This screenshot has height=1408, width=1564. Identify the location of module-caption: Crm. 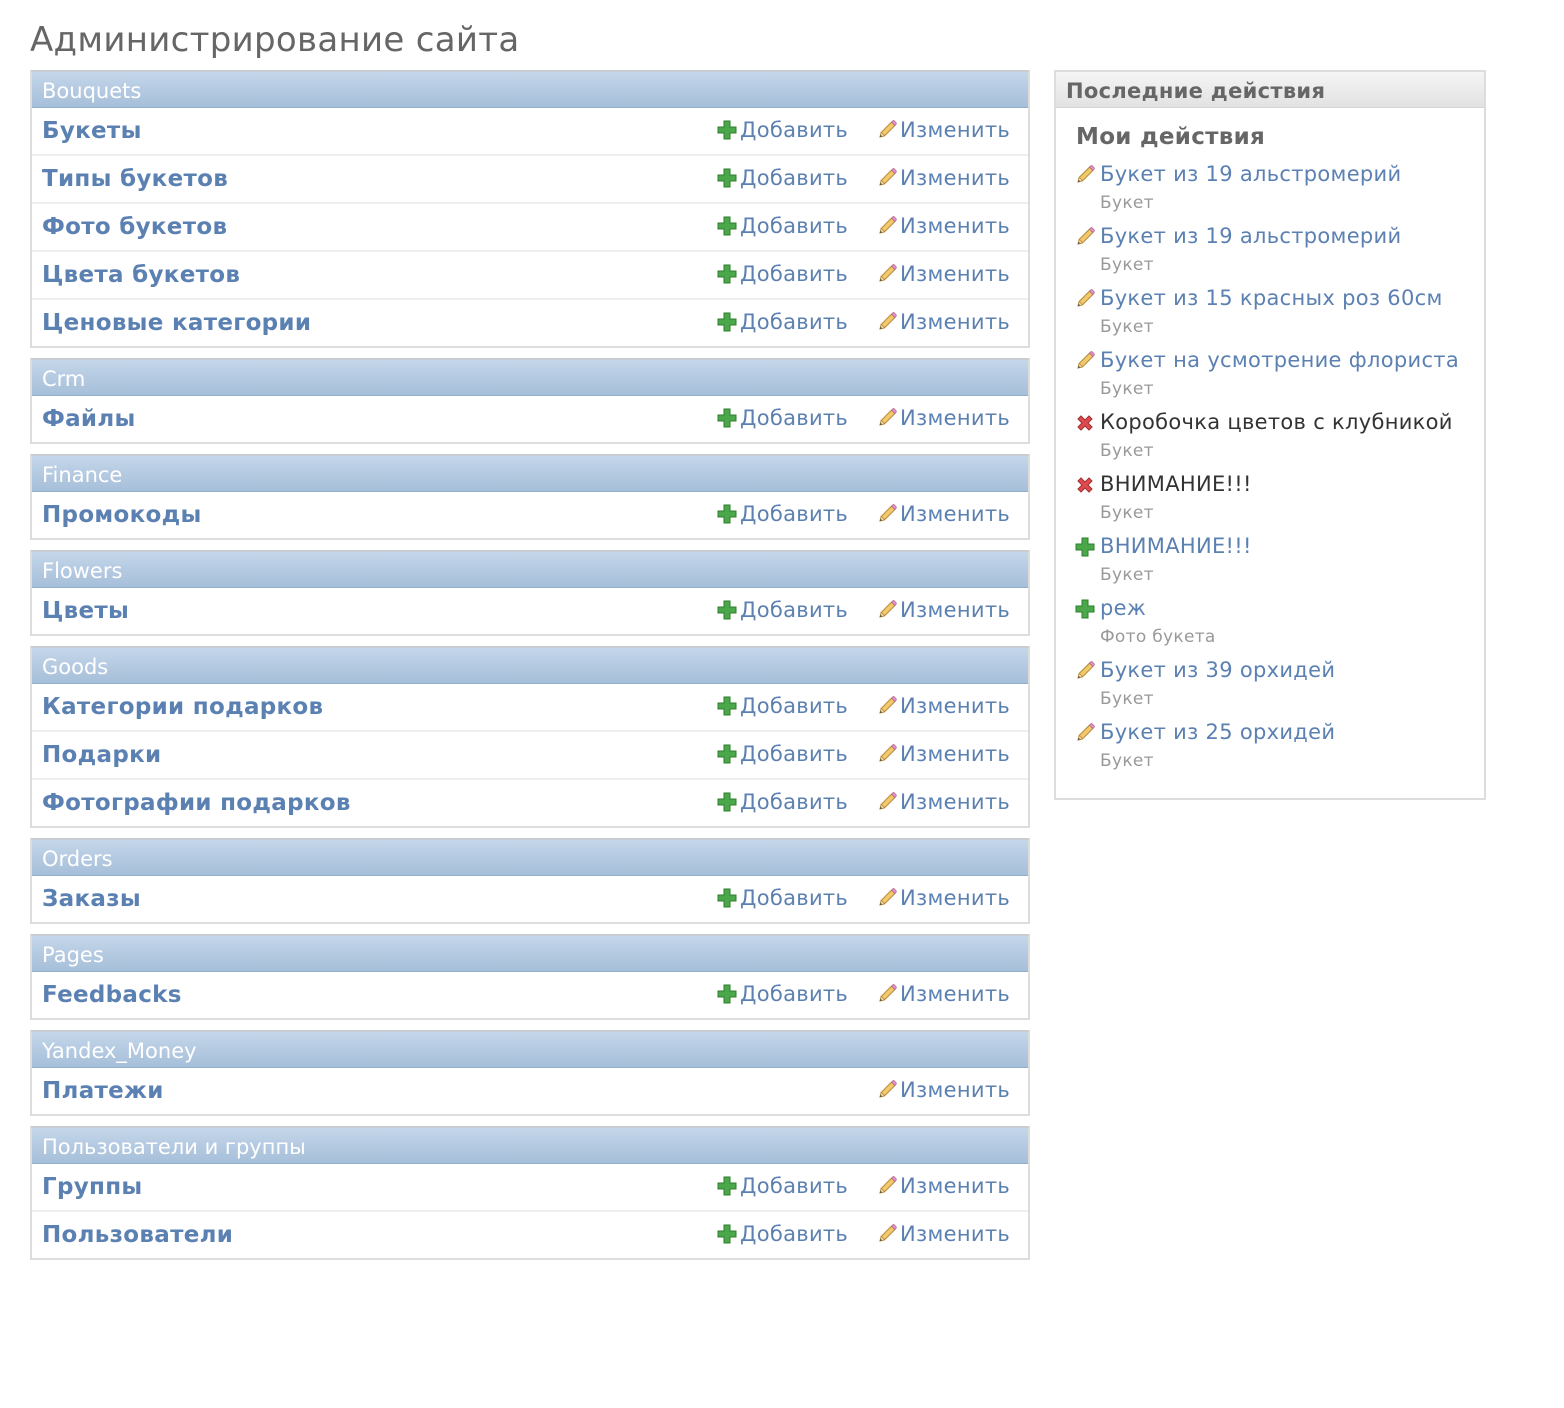
(530, 378).